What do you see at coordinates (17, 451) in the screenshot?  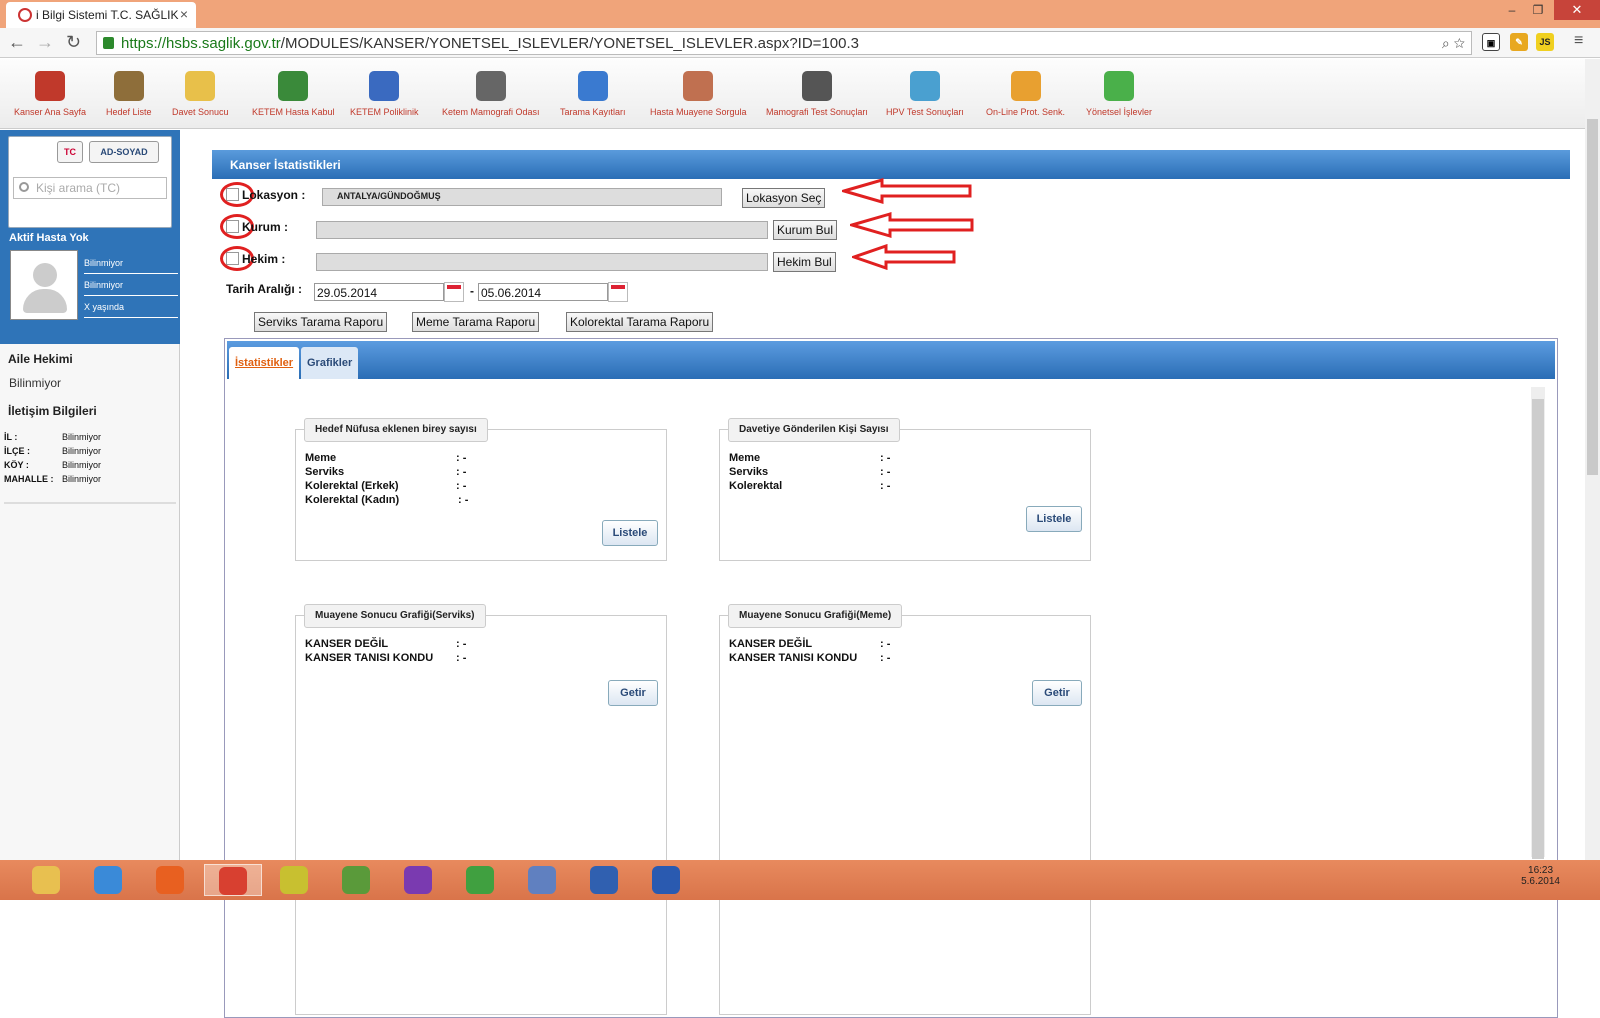 I see `contact-key: İLÇE :` at bounding box center [17, 451].